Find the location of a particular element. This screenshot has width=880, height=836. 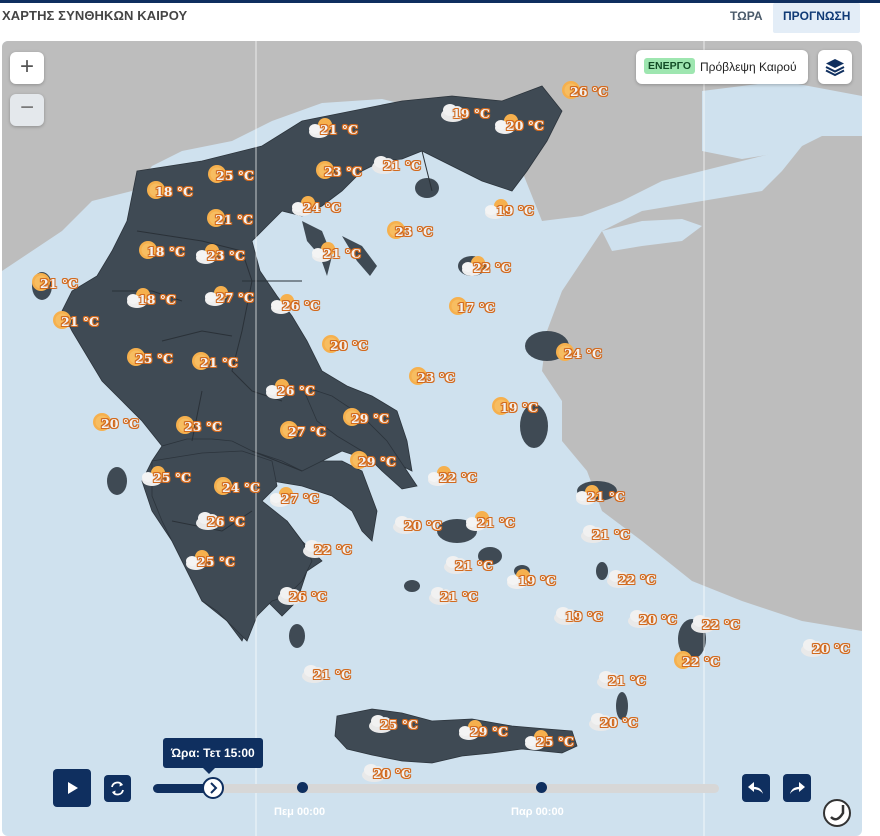

loop-button is located at coordinates (117, 788).